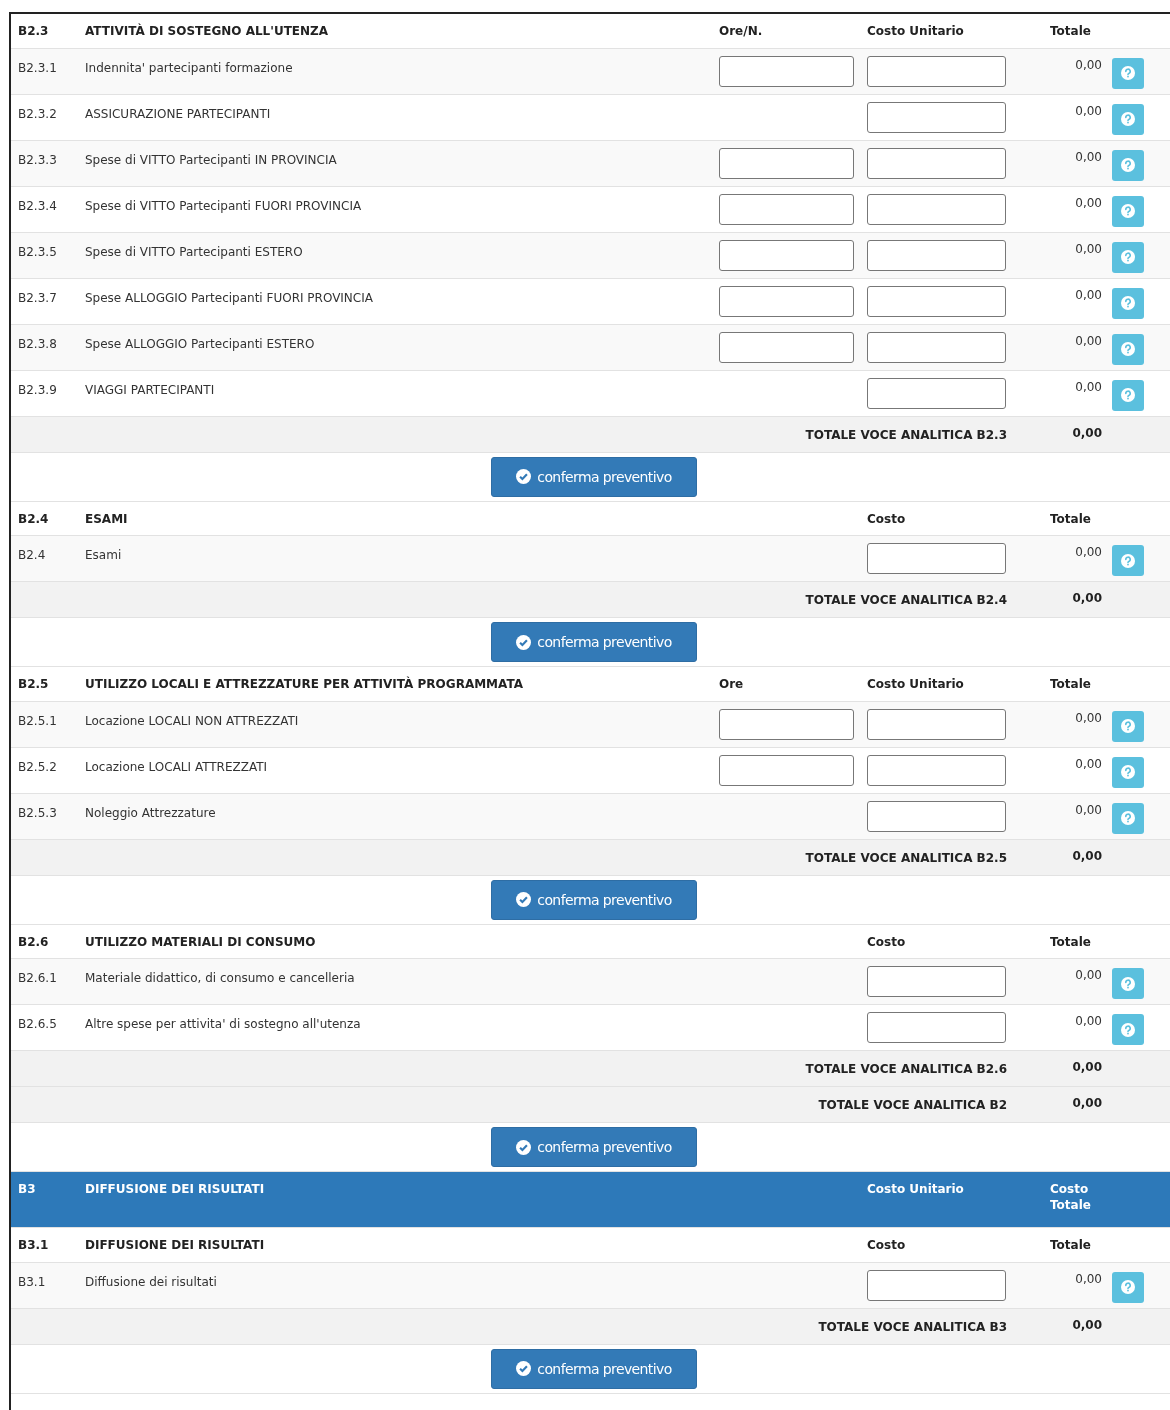 This screenshot has width=1170, height=1410. What do you see at coordinates (37, 720) in the screenshot?
I see `item-code: B2.5.1` at bounding box center [37, 720].